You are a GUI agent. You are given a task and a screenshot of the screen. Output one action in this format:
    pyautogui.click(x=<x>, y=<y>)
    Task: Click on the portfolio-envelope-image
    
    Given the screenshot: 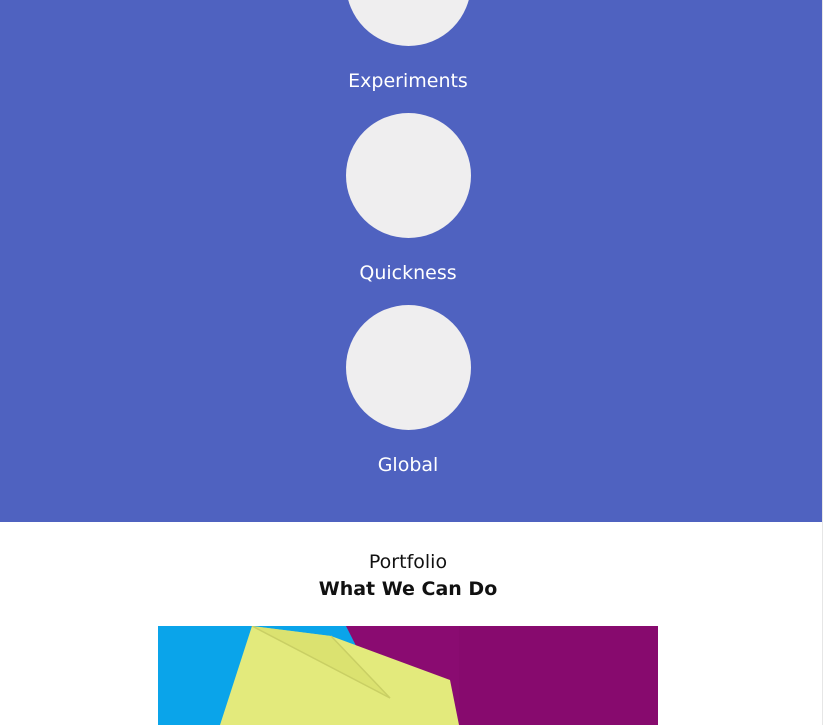 What is the action you would take?
    pyautogui.click(x=408, y=675)
    